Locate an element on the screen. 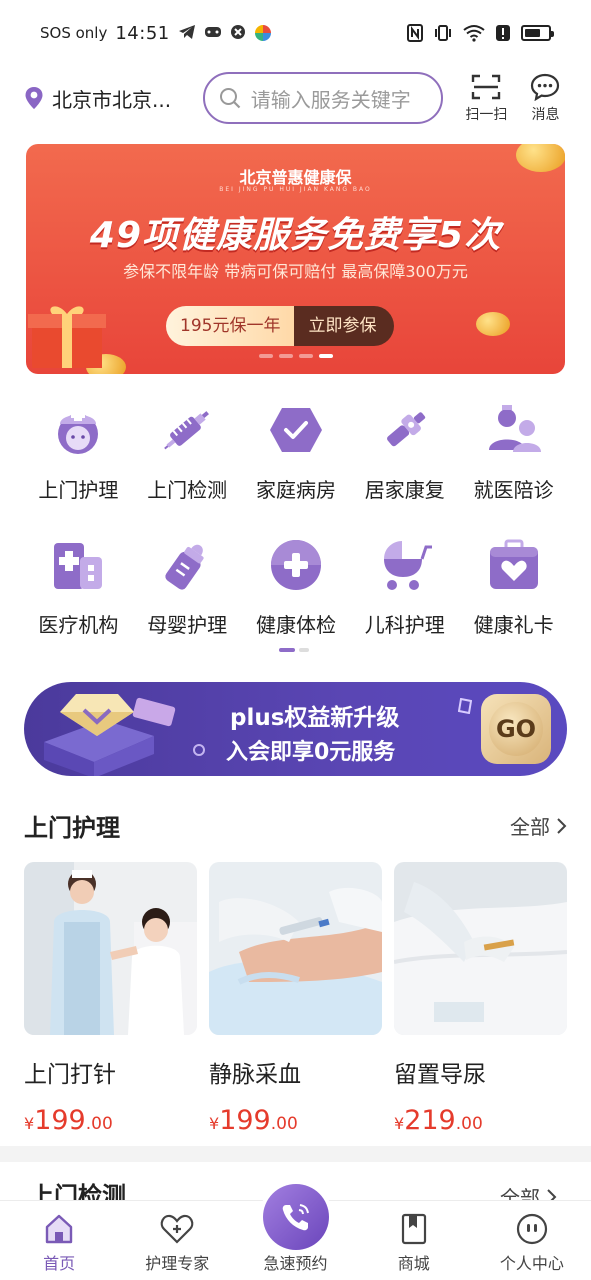  scan-button: 扫一扫 is located at coordinates (486, 98).